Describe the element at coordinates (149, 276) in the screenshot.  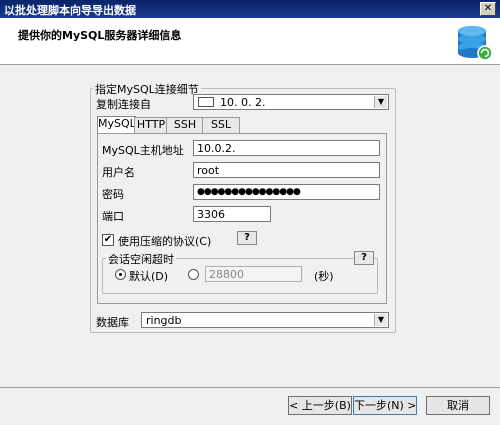
I see `idle-default-label: 默认(D)` at that location.